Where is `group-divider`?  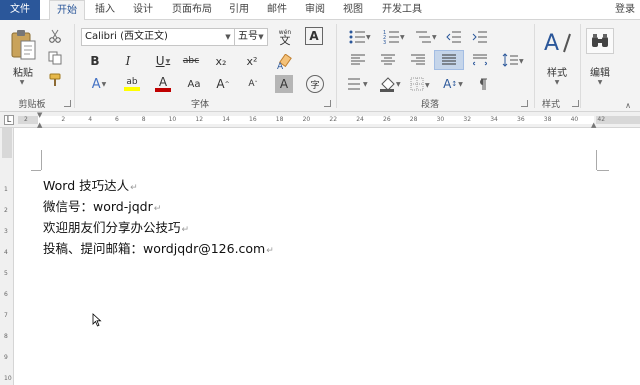 group-divider is located at coordinates (580, 66).